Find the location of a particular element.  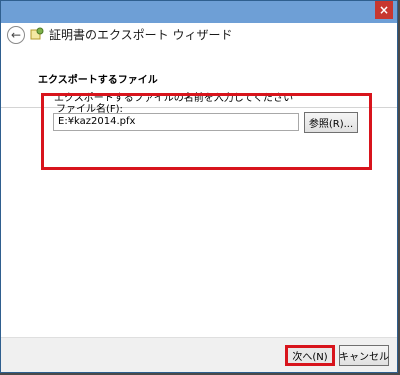

window-titlebar: × is located at coordinates (199, 12).